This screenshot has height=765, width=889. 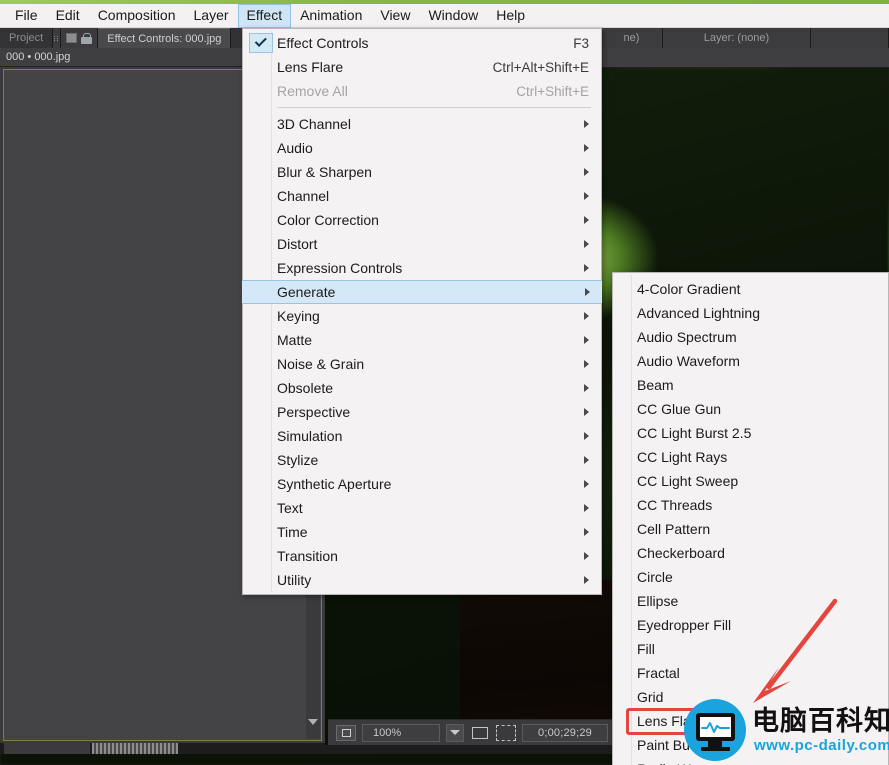 I want to click on menu-item-label: Distort, so click(x=297, y=244).